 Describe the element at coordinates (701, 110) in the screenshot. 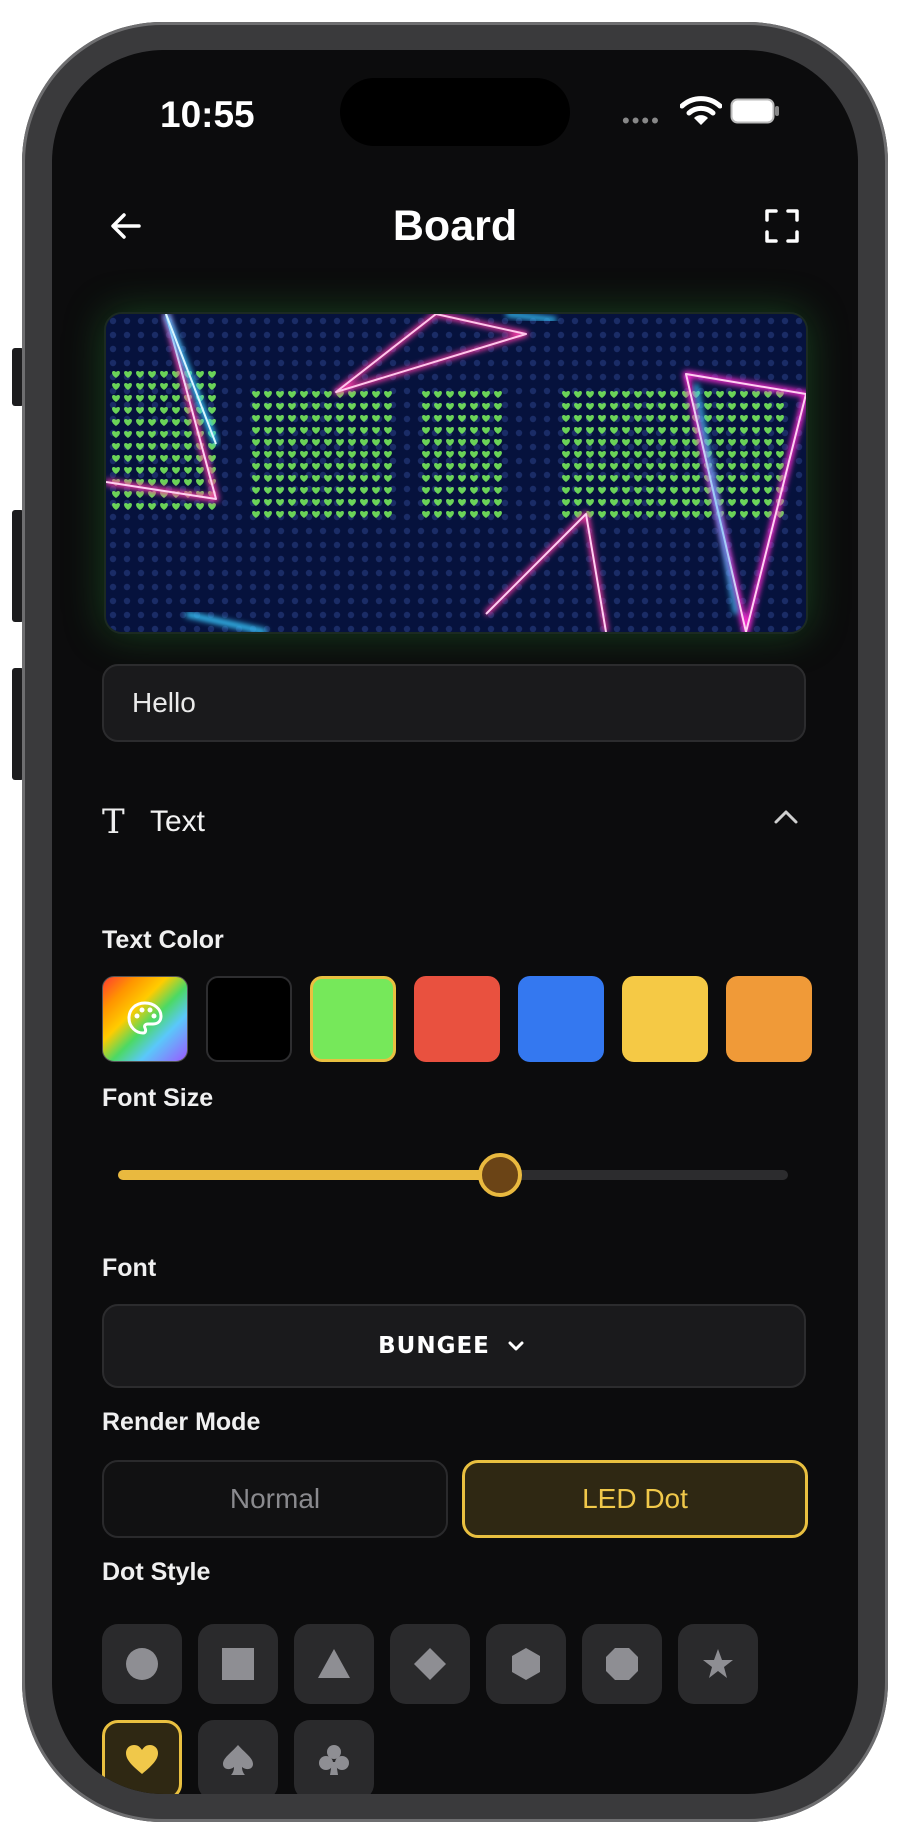

I see `wifi-icon` at that location.